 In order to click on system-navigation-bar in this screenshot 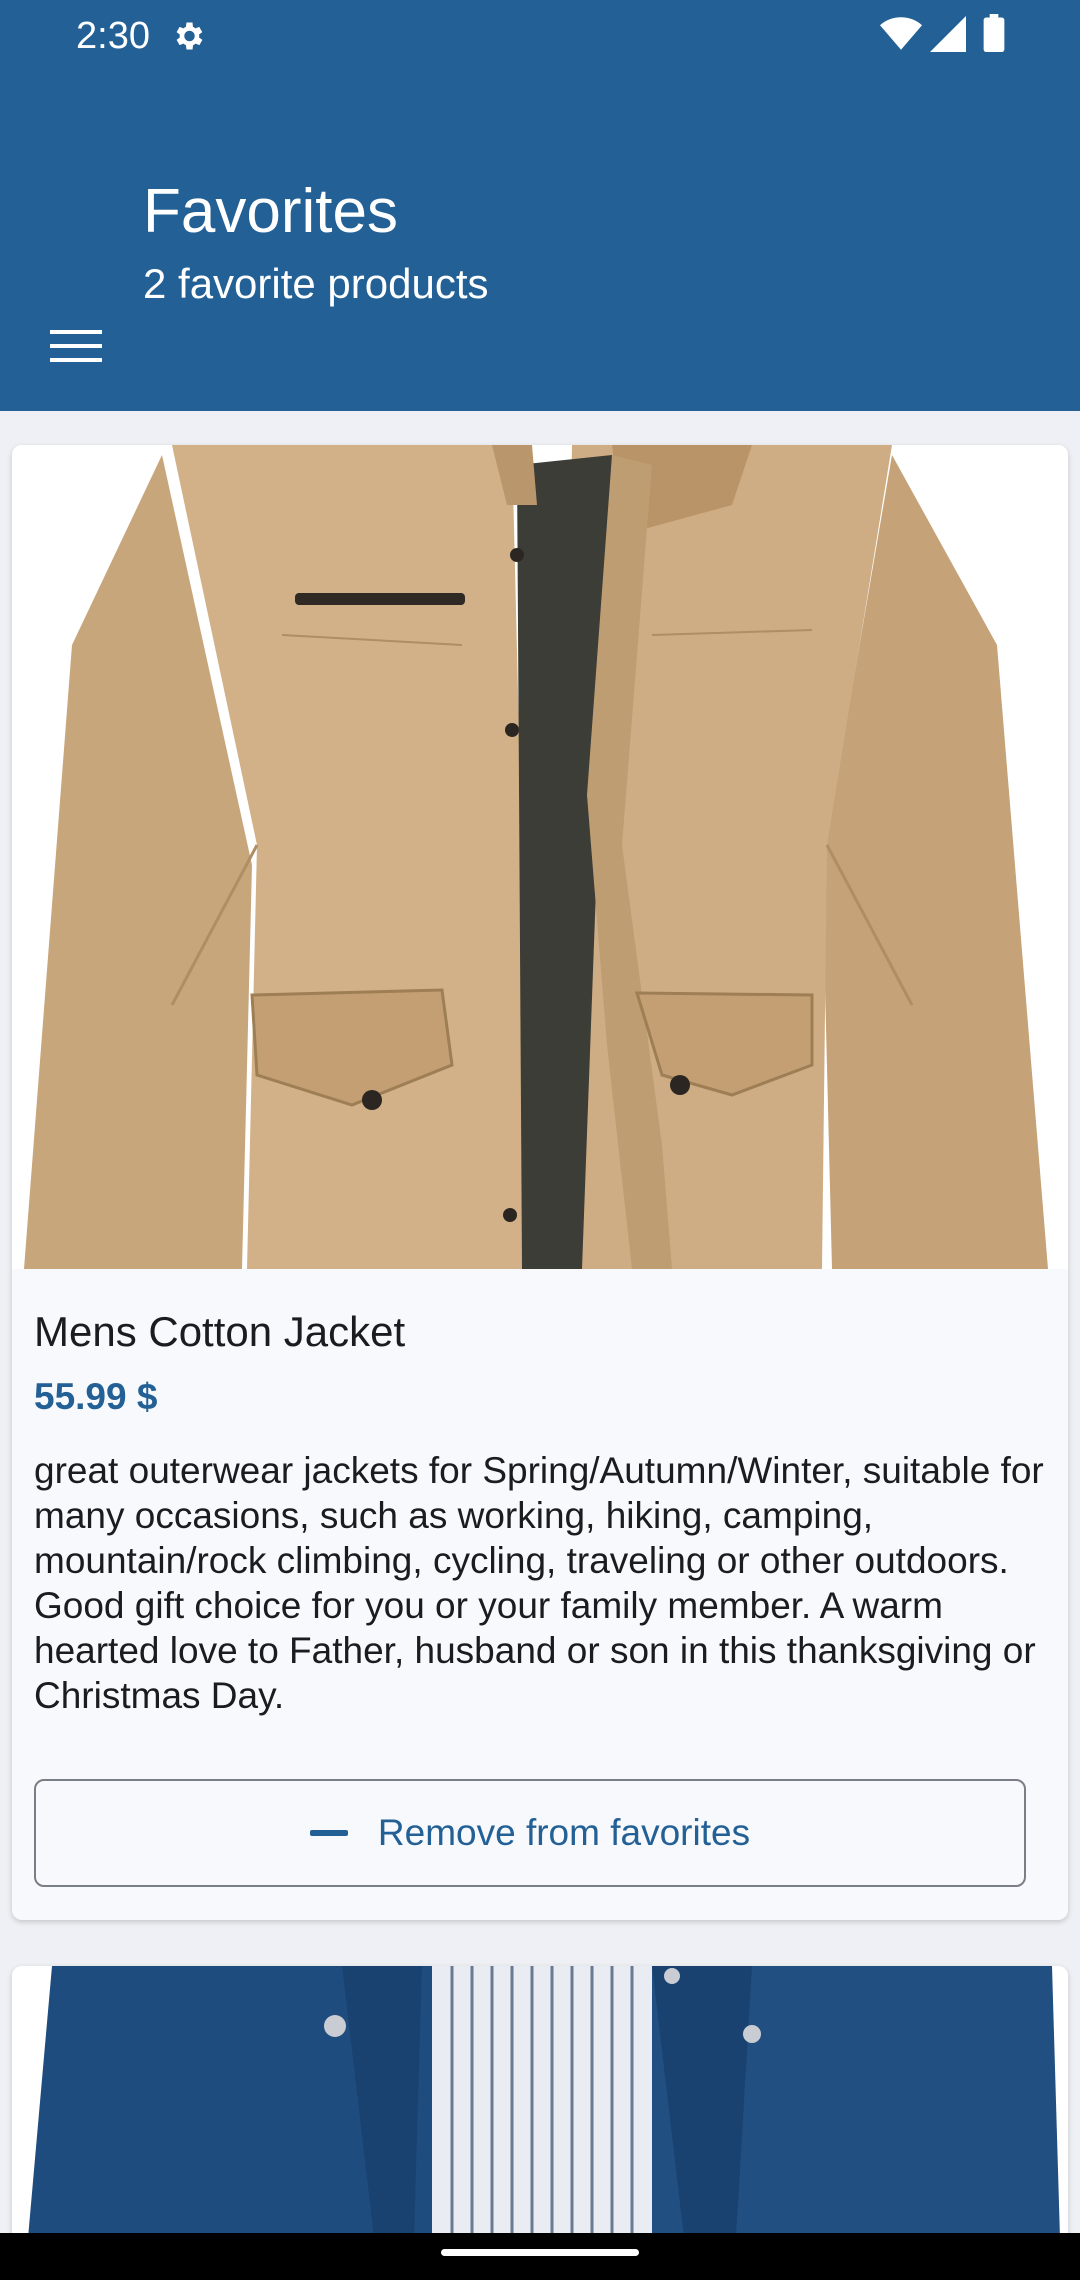, I will do `click(540, 2256)`.